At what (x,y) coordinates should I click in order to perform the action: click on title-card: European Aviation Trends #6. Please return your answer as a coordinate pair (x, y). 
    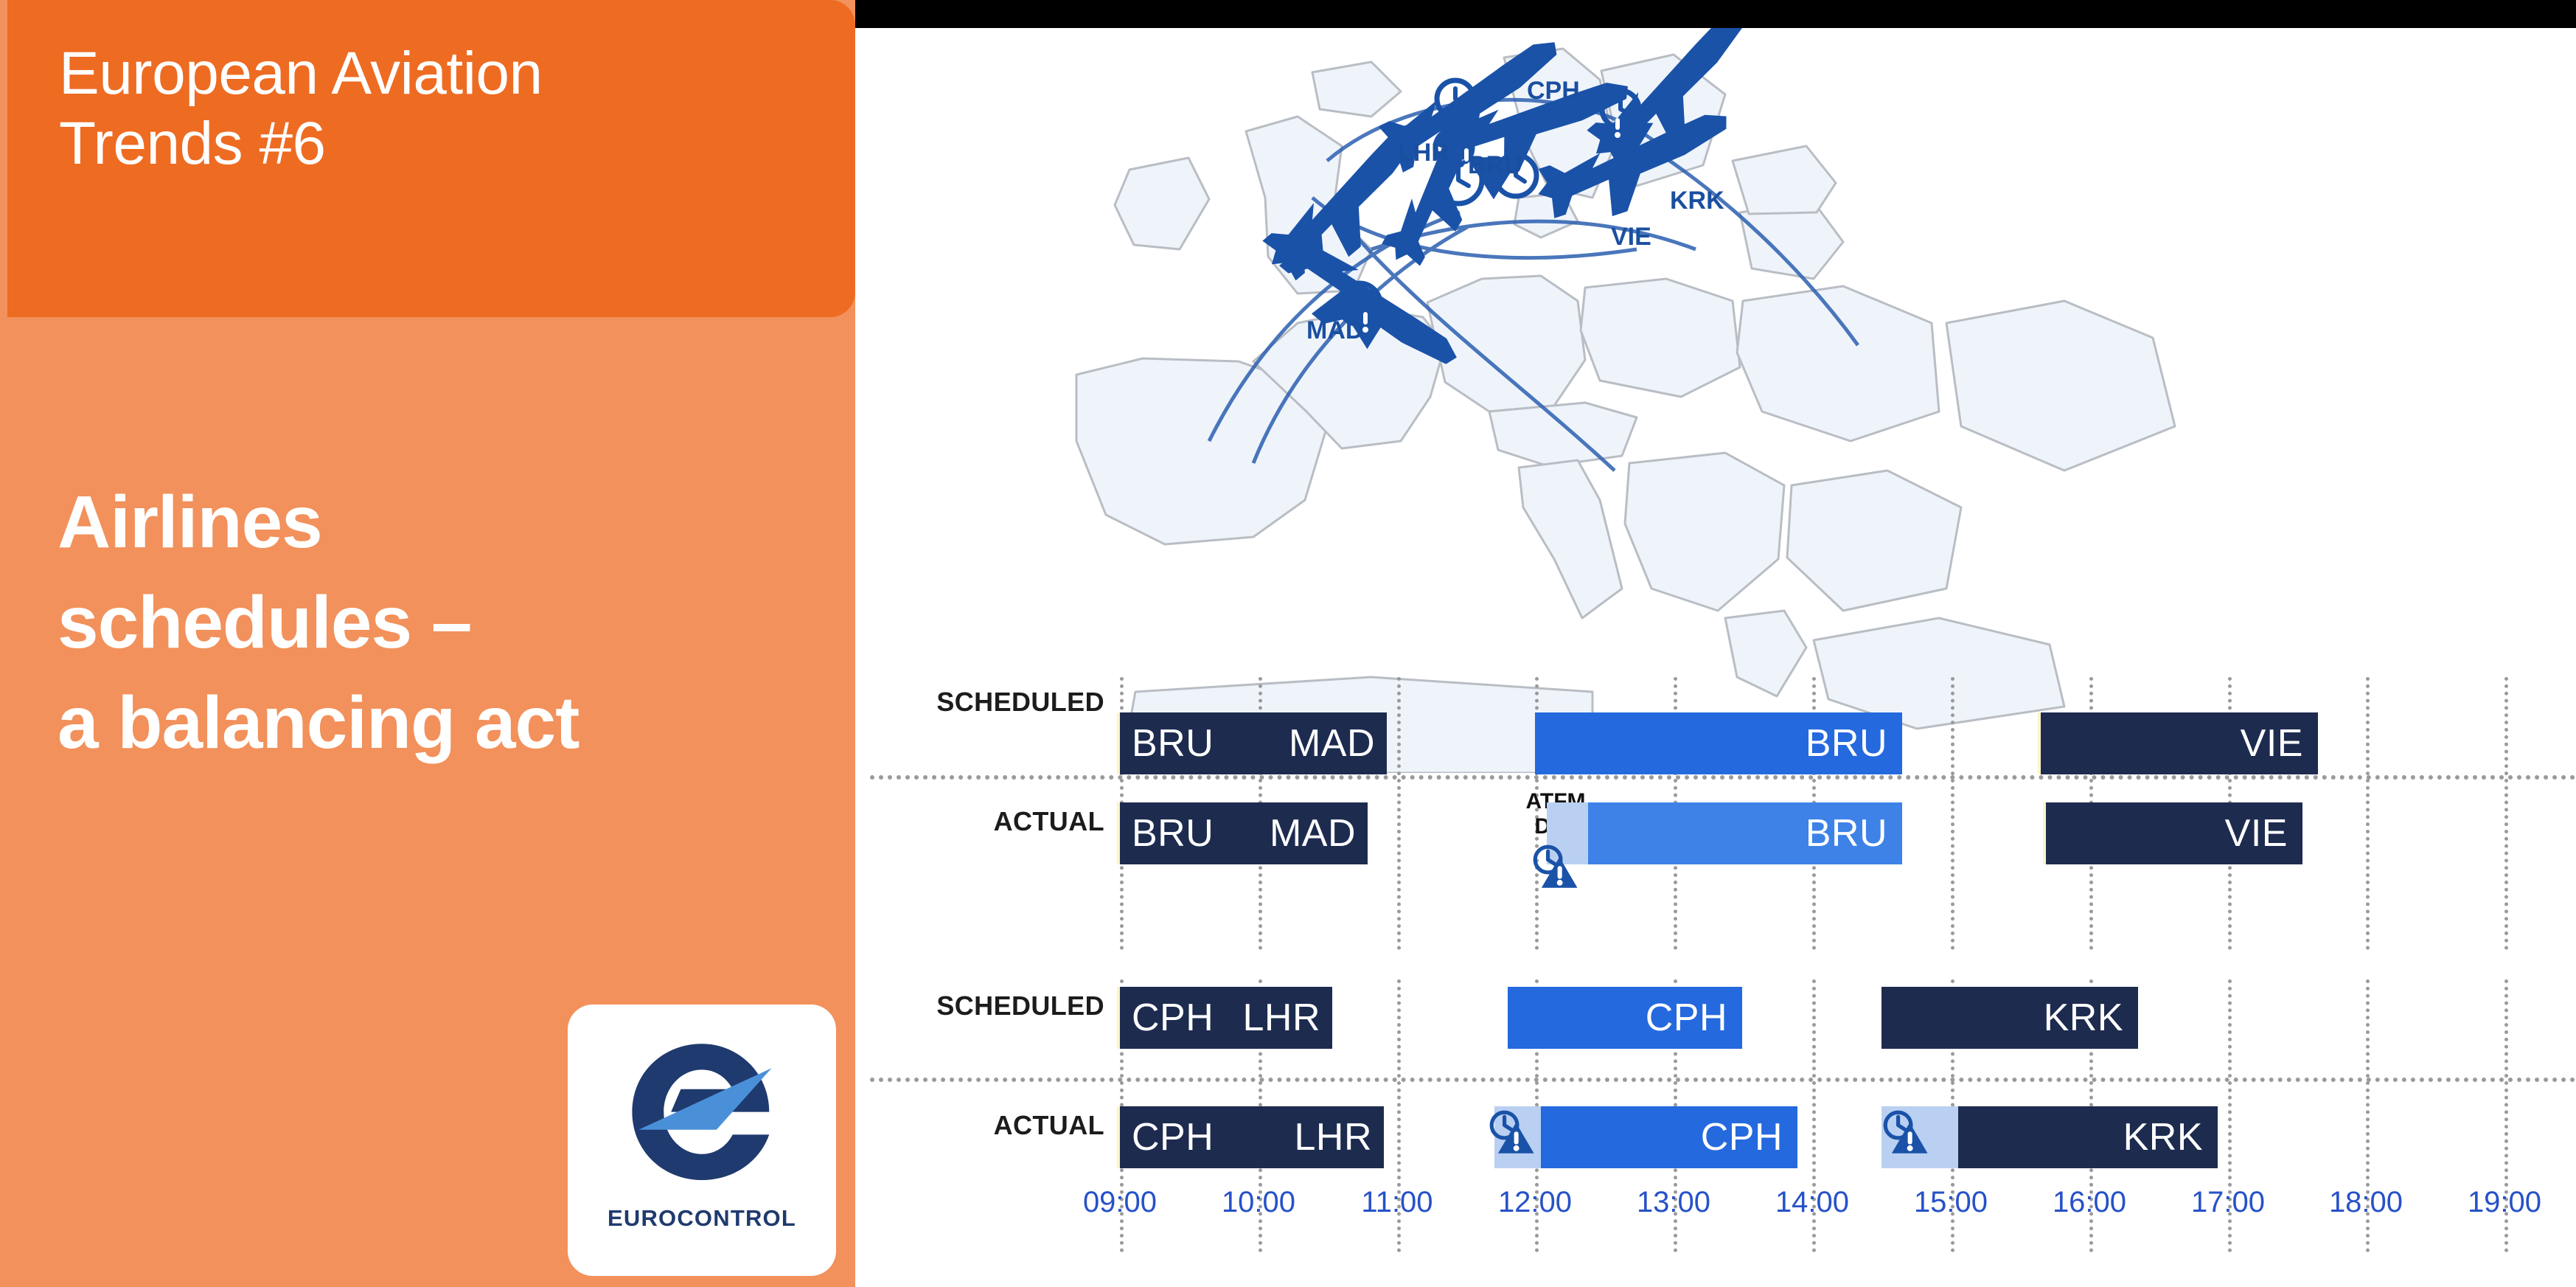
    Looking at the image, I should click on (431, 158).